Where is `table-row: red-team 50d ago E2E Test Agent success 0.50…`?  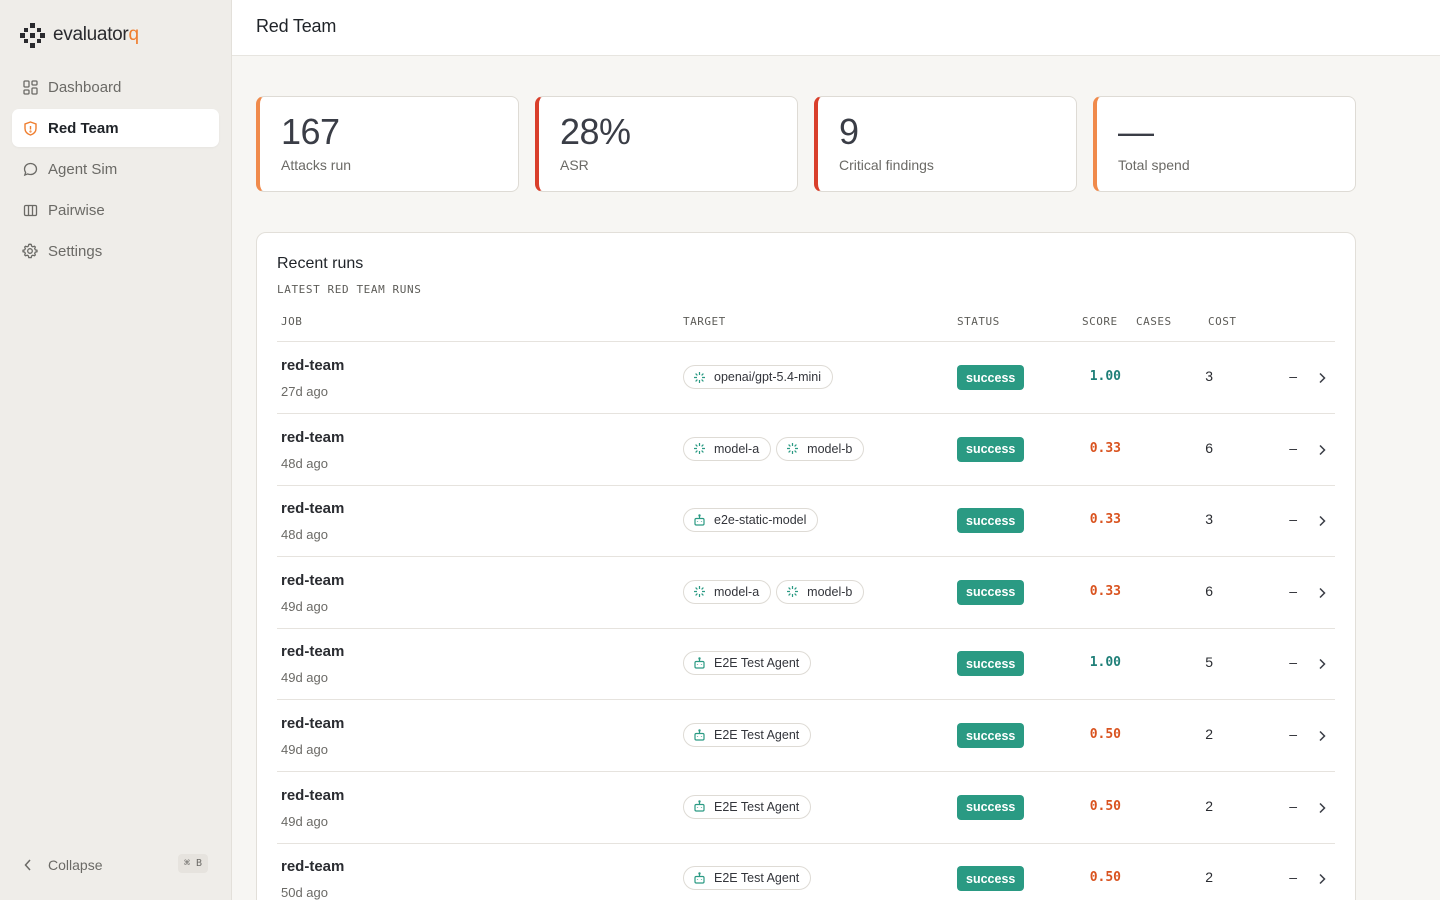
table-row: red-team 50d ago E2E Test Agent success 0.50… is located at coordinates (806, 871).